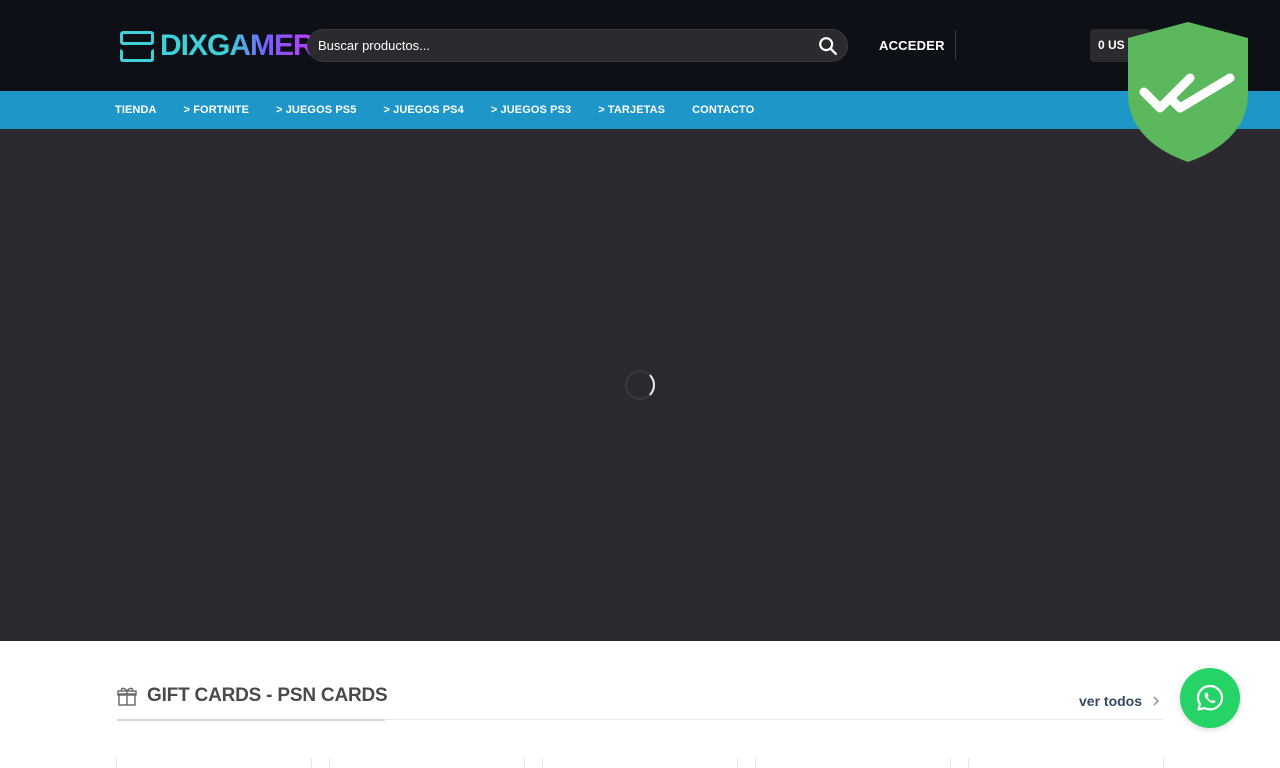 This screenshot has height=768, width=1280. I want to click on loading-spinner-icon, so click(640, 385).